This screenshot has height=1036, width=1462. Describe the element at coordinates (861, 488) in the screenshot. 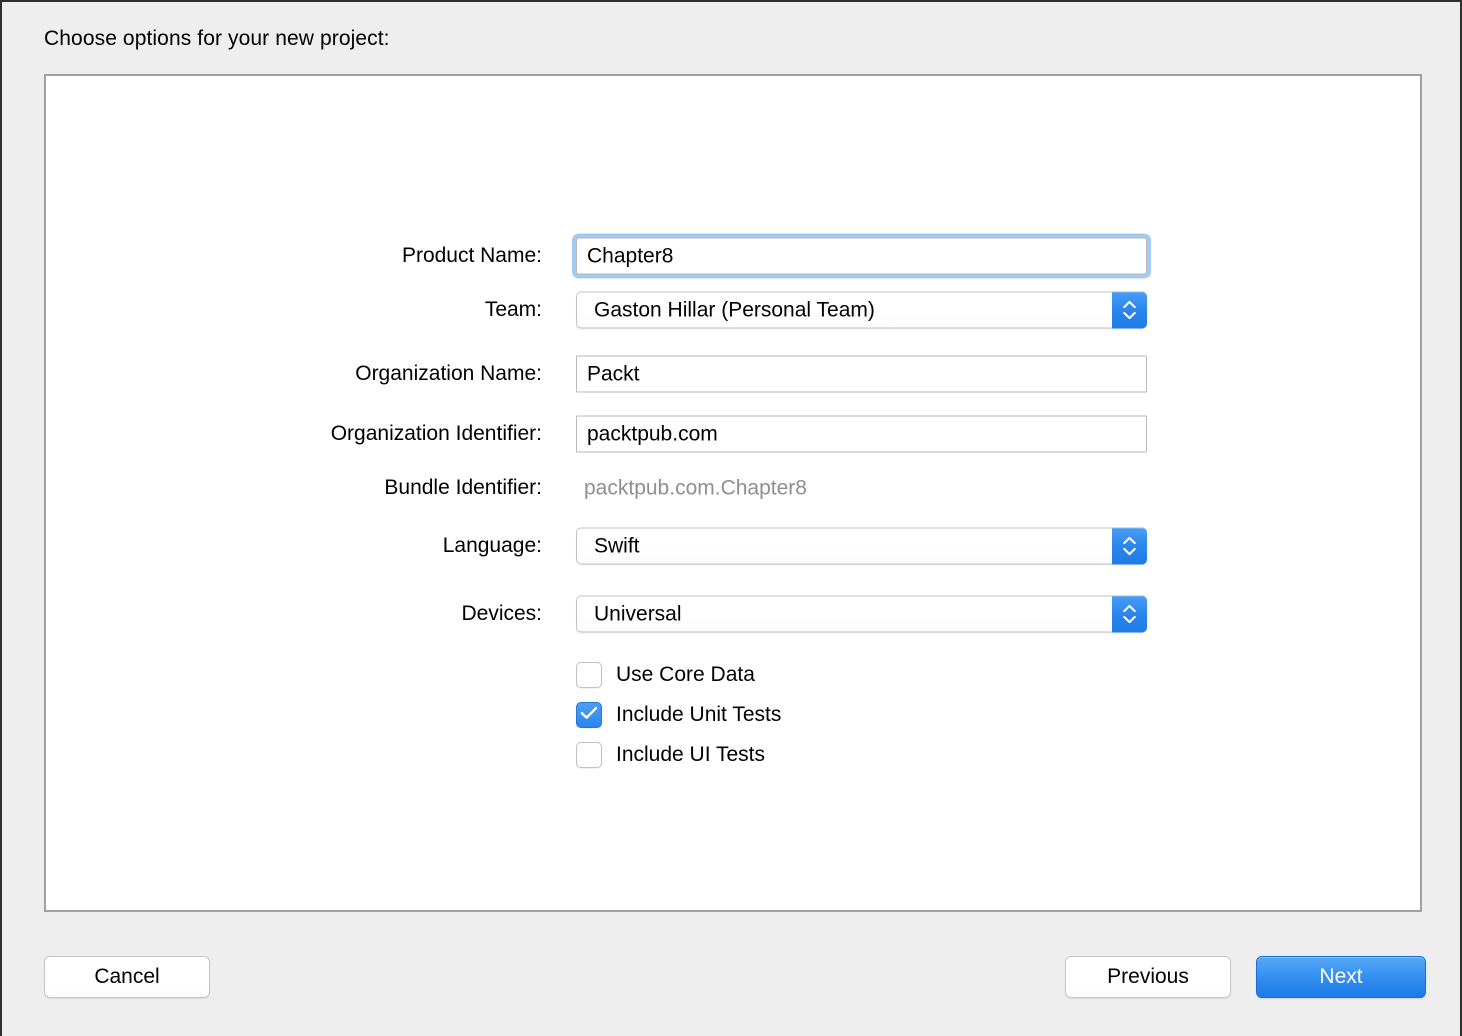

I see `control-bundle-identifier: packtpub.com.Chapter8` at that location.